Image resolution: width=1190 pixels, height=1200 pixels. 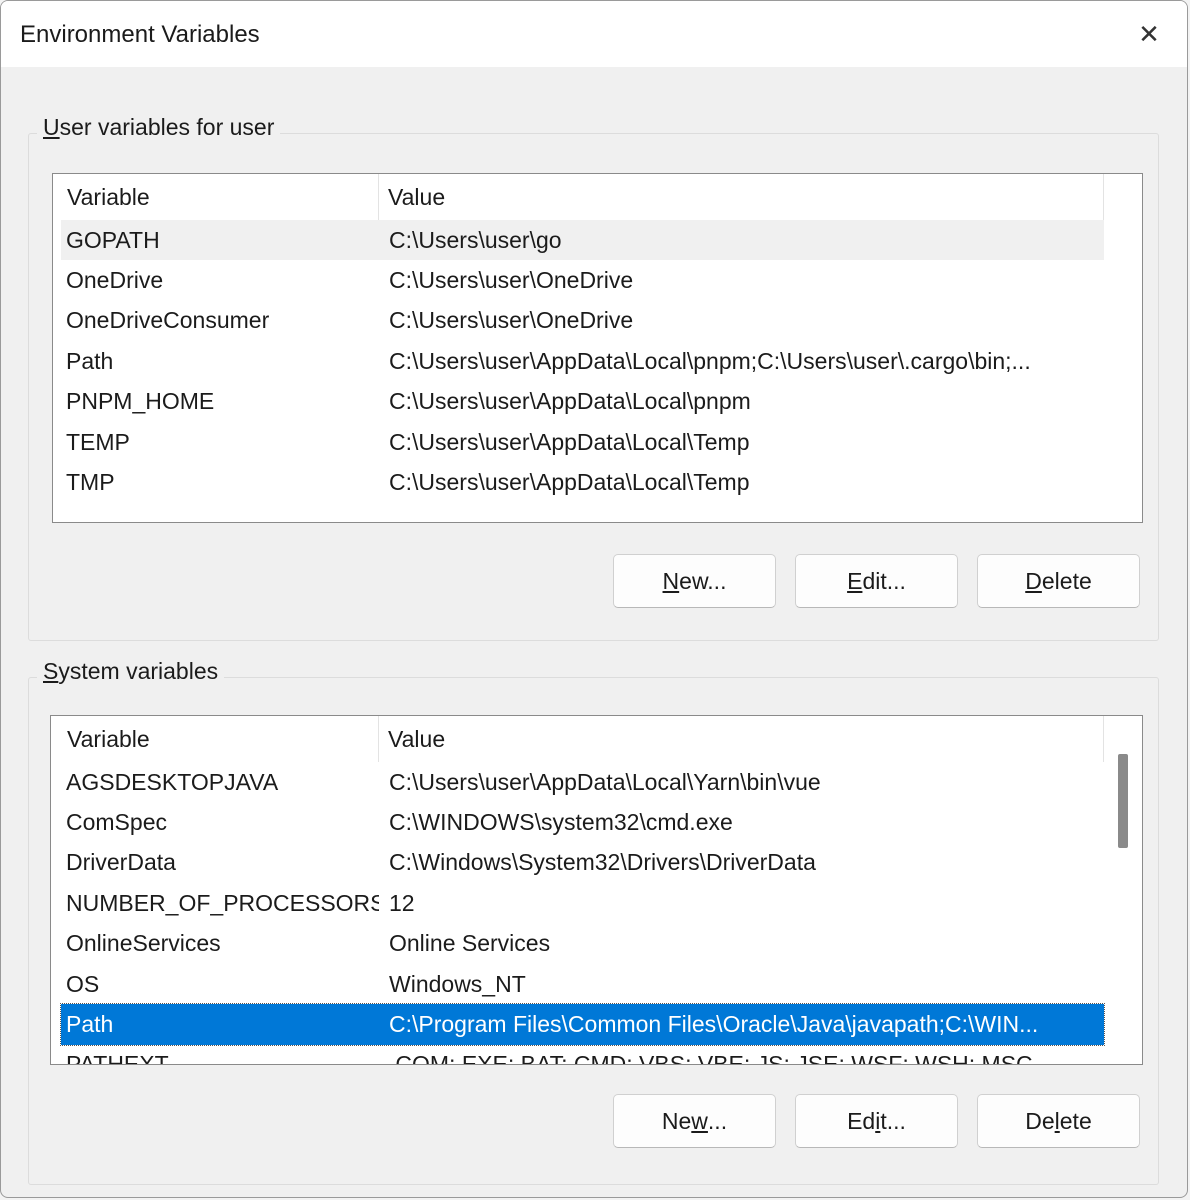 What do you see at coordinates (1123, 801) in the screenshot?
I see `vertical-scrollbar` at bounding box center [1123, 801].